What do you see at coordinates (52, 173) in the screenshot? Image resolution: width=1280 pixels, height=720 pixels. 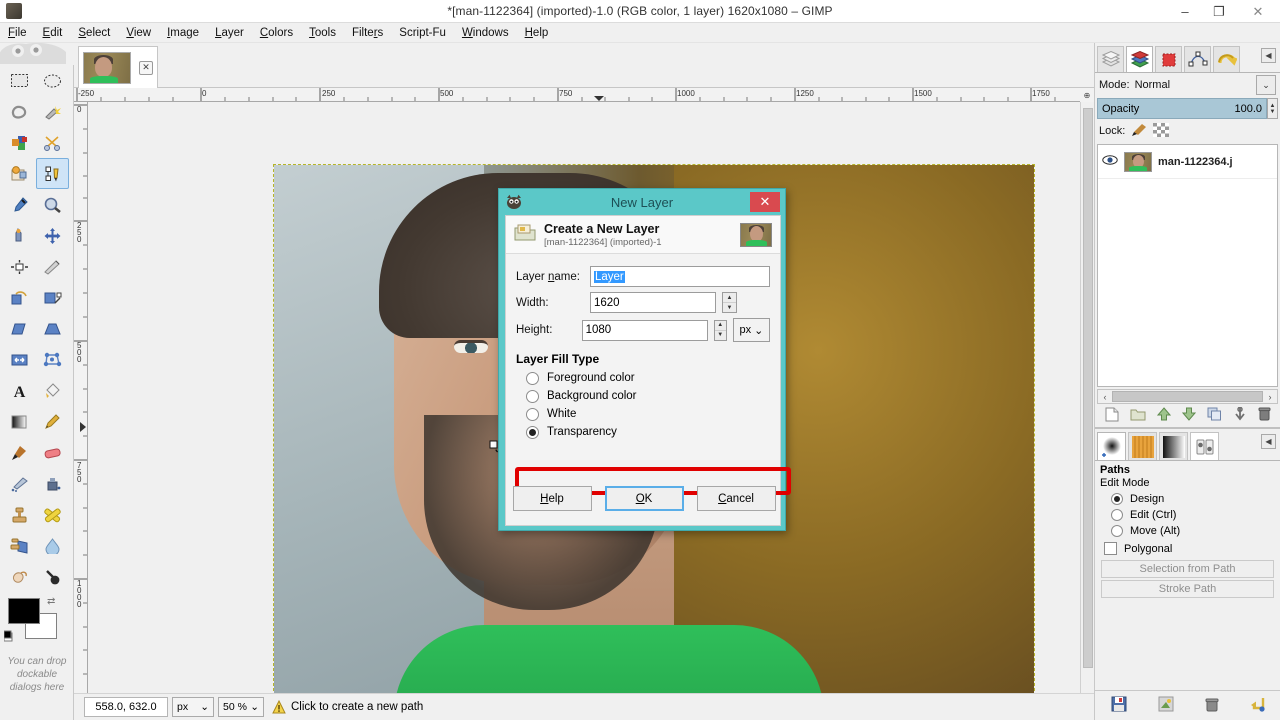 I see `paths-tool` at bounding box center [52, 173].